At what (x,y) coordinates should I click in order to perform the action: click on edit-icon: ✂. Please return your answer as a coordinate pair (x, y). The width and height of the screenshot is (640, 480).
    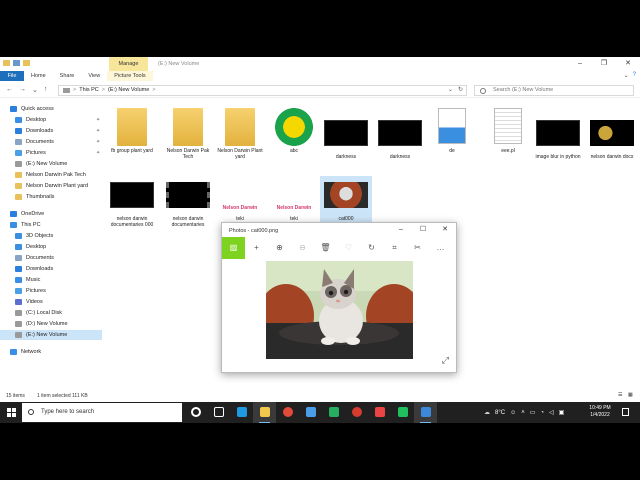
    Looking at the image, I should click on (417, 248).